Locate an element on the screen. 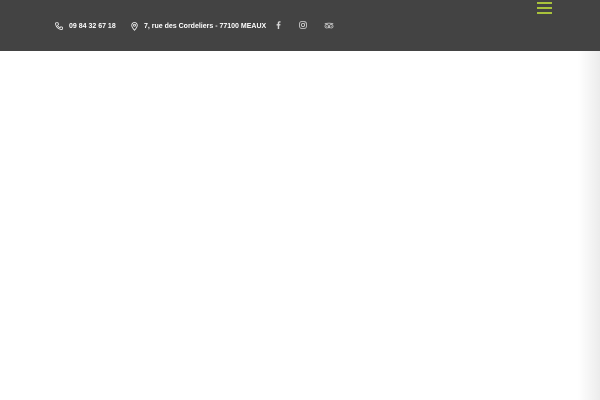 The height and width of the screenshot is (400, 600). menu-button is located at coordinates (545, 8).